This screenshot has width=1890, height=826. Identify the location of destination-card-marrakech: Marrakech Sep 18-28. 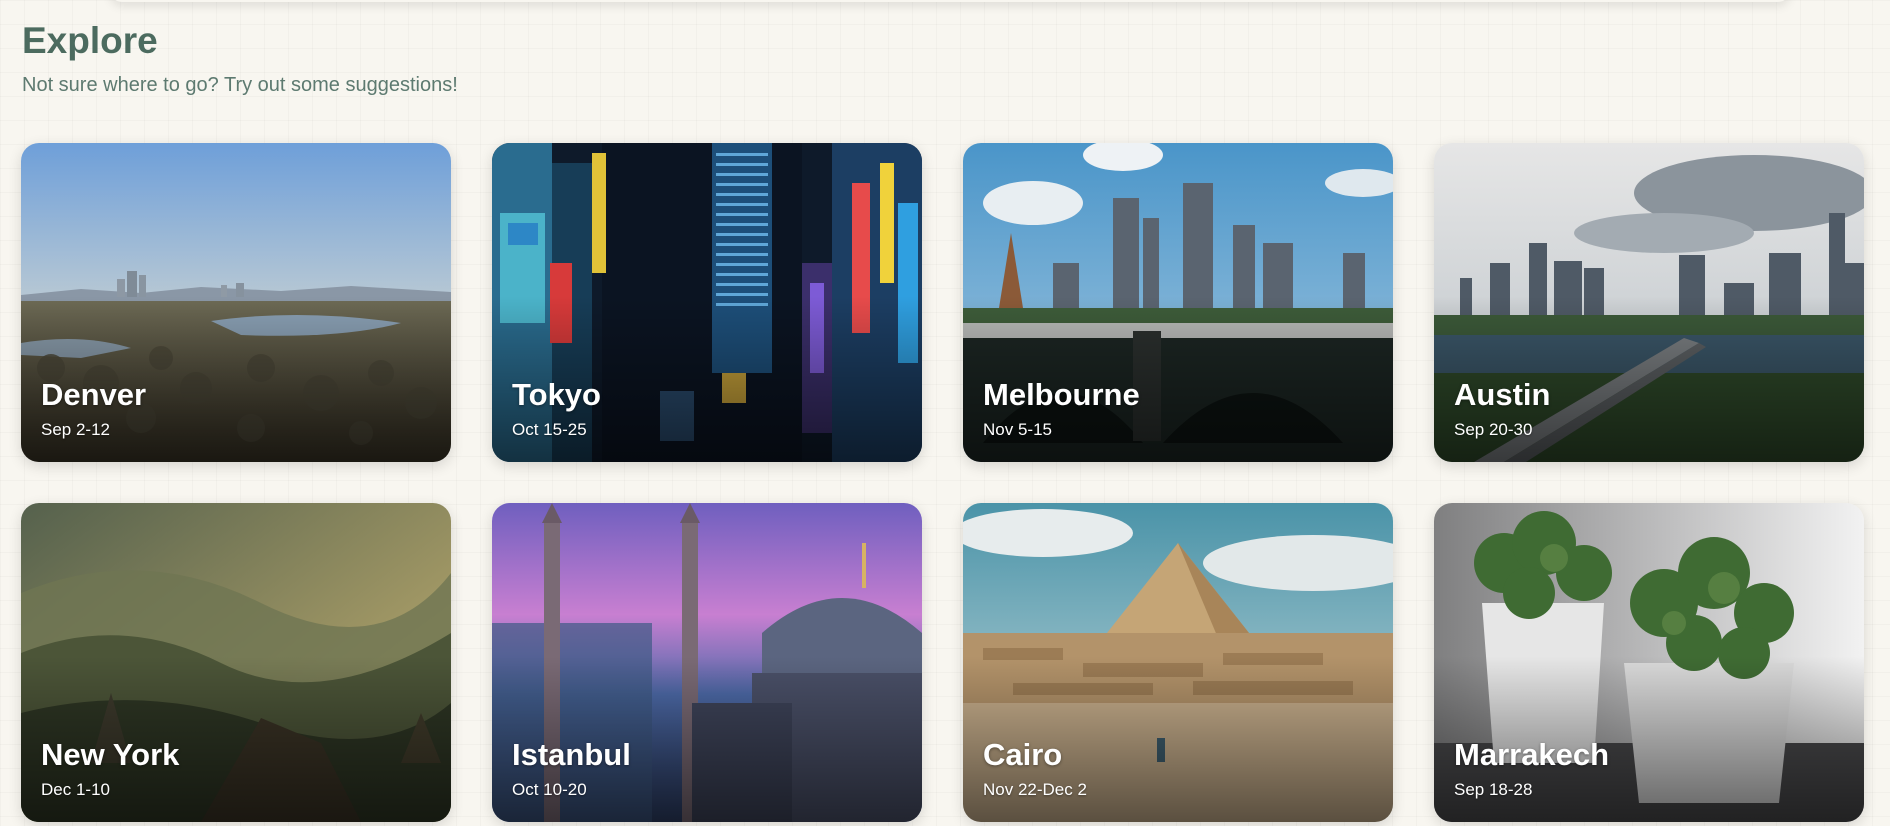
(1649, 662).